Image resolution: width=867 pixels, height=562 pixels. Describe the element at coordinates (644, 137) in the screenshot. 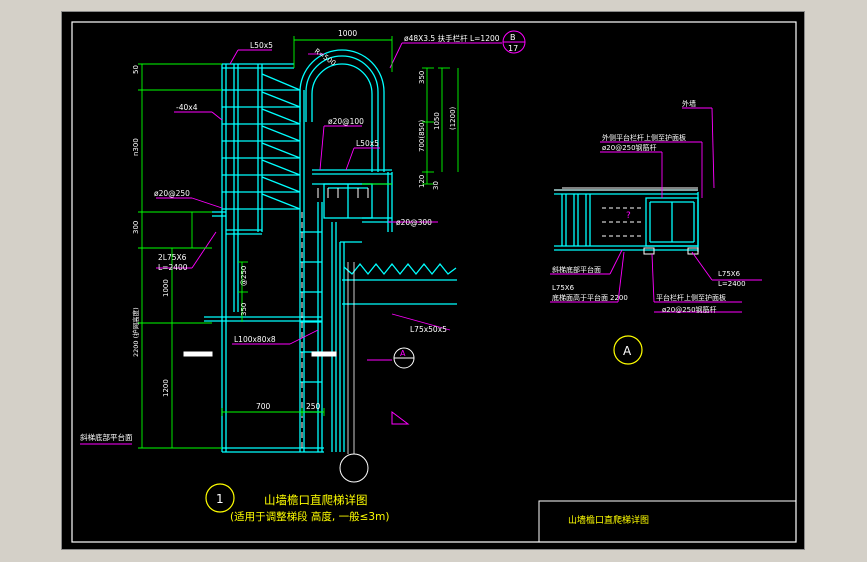

I see `sec-label-outer-rail: 外侧平台栏杆上侧至护面板` at that location.